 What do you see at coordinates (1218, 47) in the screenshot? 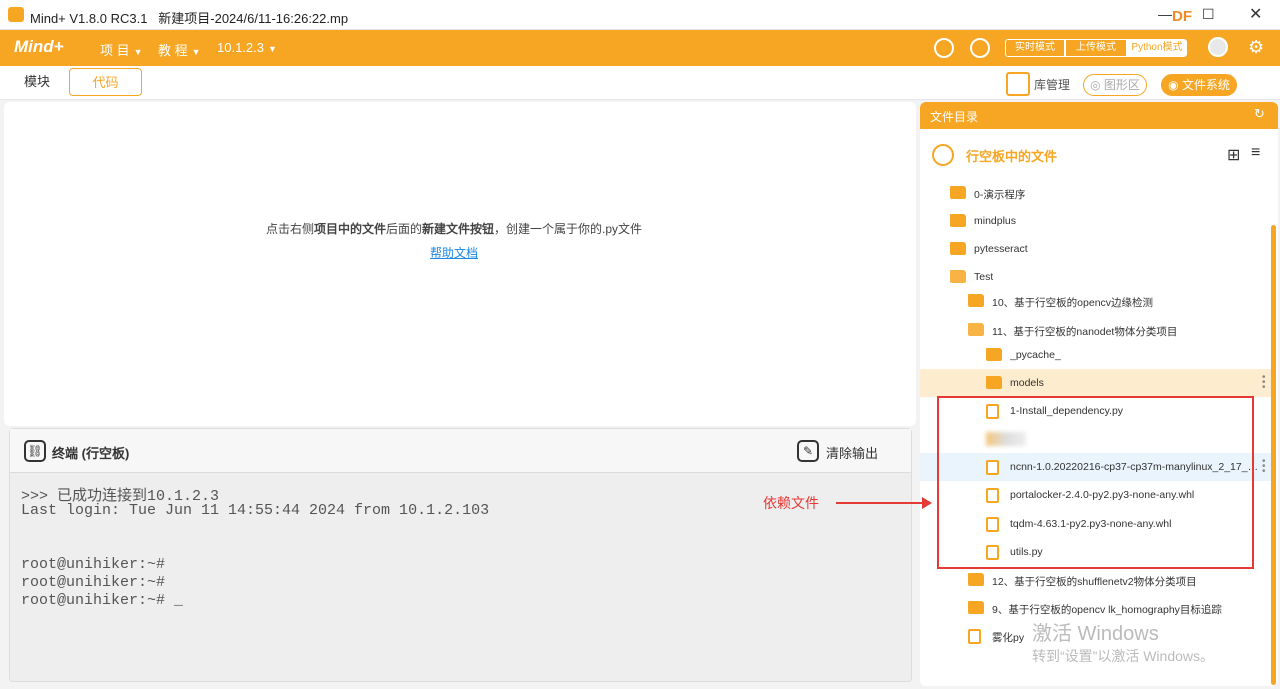
I see `avatar` at bounding box center [1218, 47].